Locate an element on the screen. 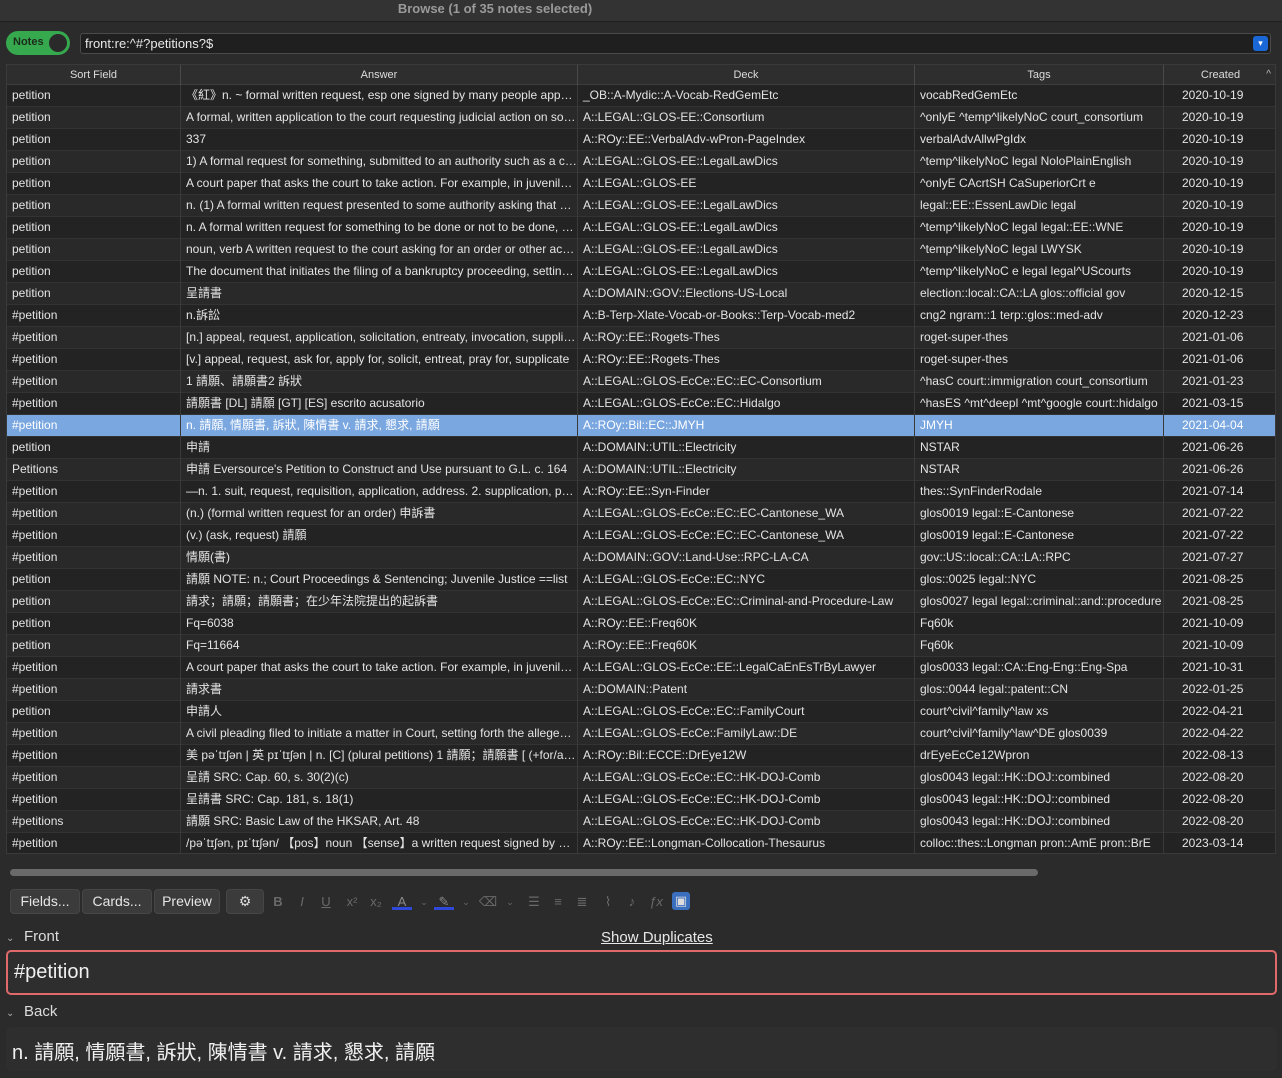 The image size is (1282, 1078). search-input: front:re:^#?petitions?$ ▾ is located at coordinates (675, 43).